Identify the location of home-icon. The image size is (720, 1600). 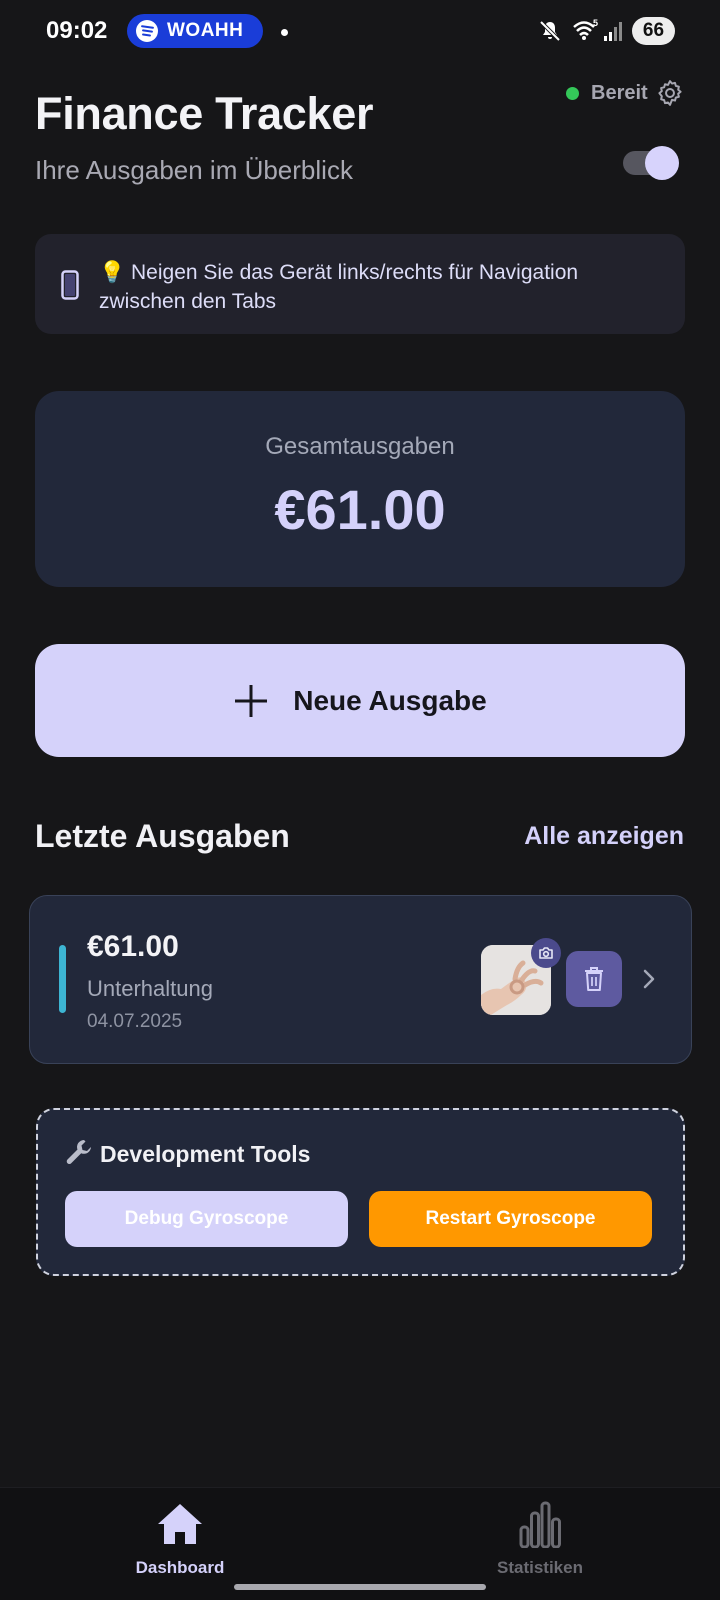
(180, 1524).